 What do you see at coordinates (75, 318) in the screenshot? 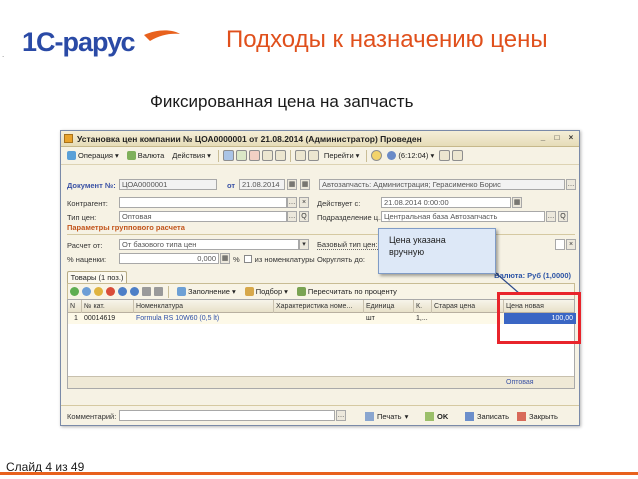
I see `cell-n: 1` at bounding box center [75, 318].